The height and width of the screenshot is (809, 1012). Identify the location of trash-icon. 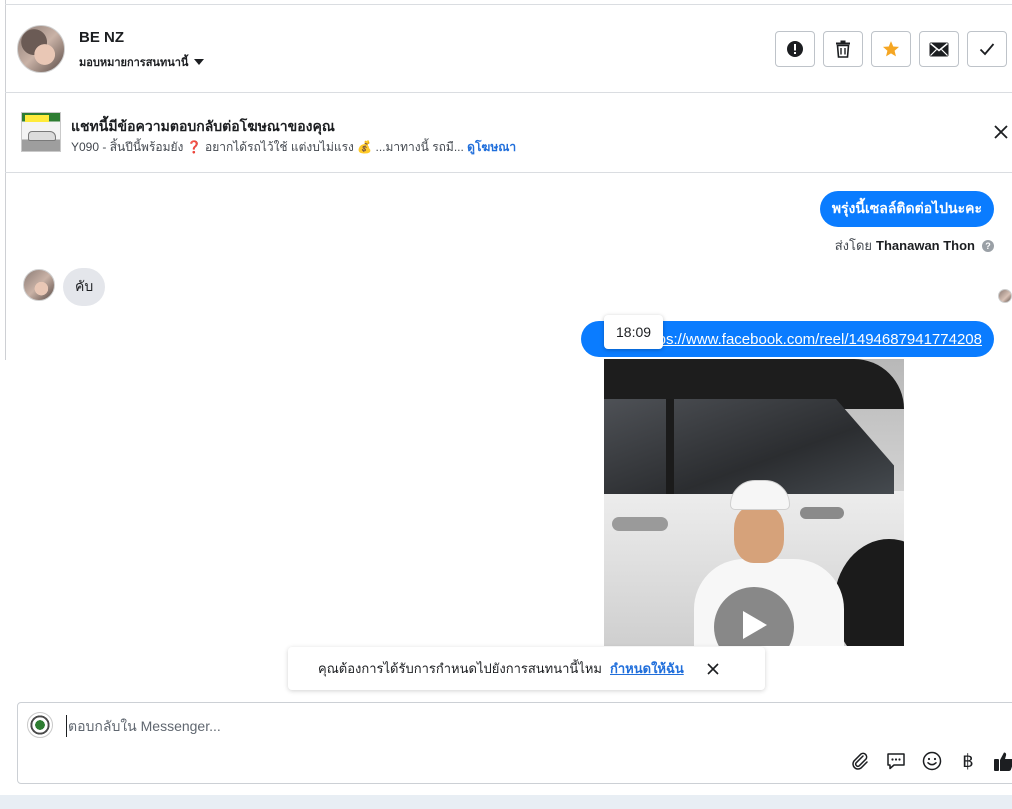
(843, 49).